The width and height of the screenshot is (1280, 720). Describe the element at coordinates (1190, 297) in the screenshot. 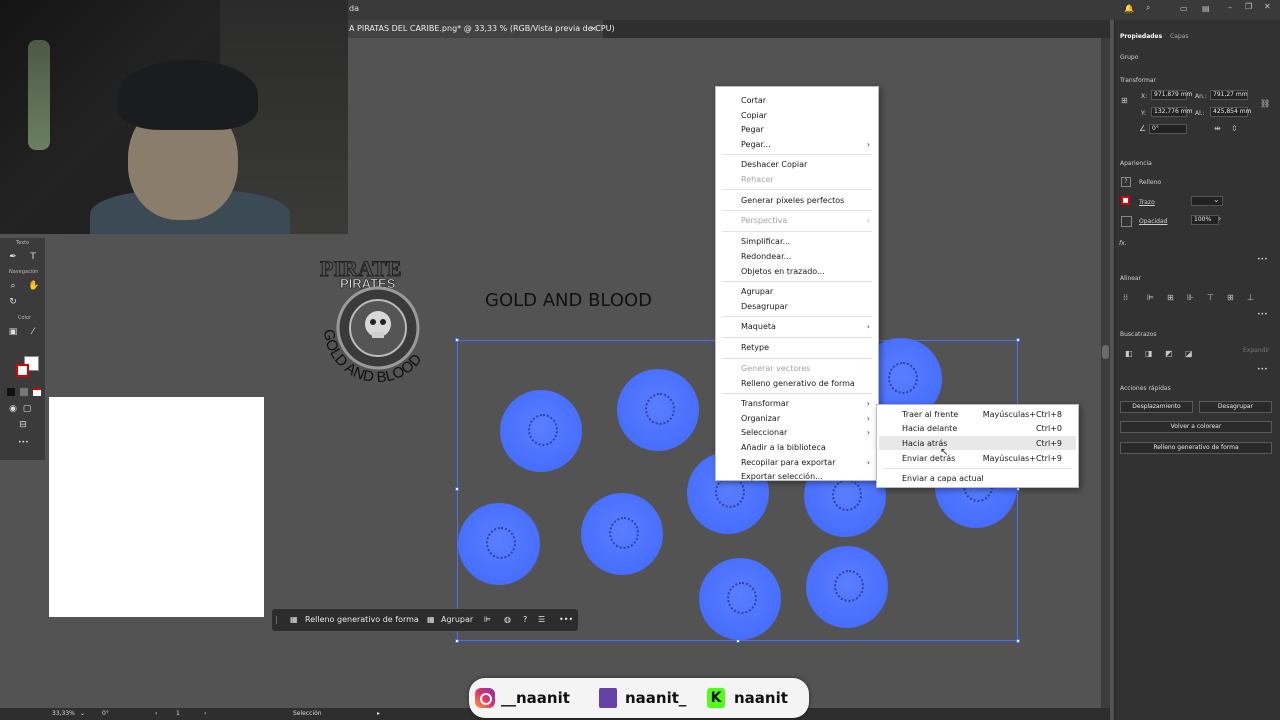

I see `align-right-icon: ⊪` at that location.